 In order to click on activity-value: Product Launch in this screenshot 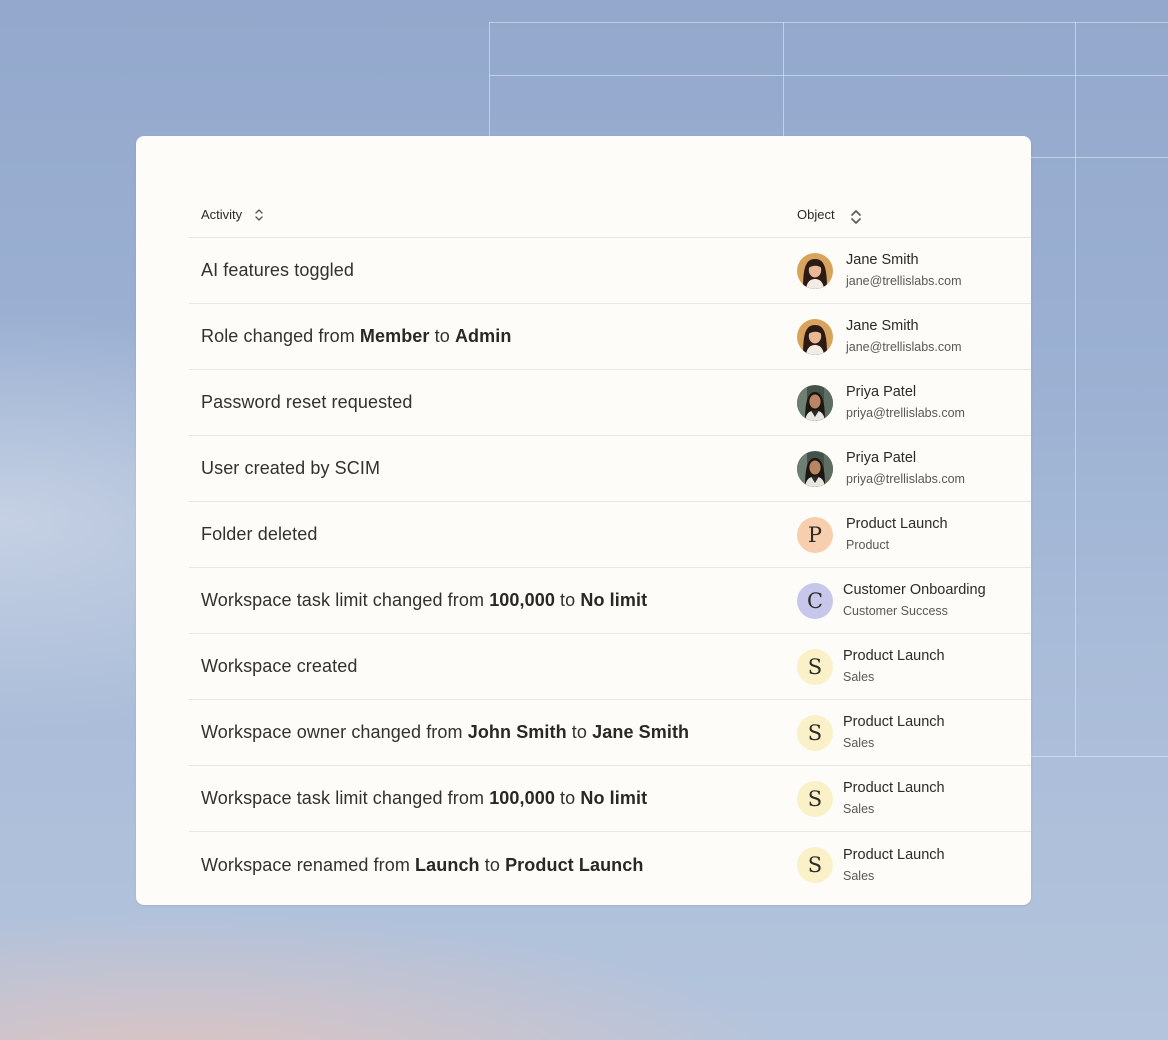, I will do `click(574, 864)`.